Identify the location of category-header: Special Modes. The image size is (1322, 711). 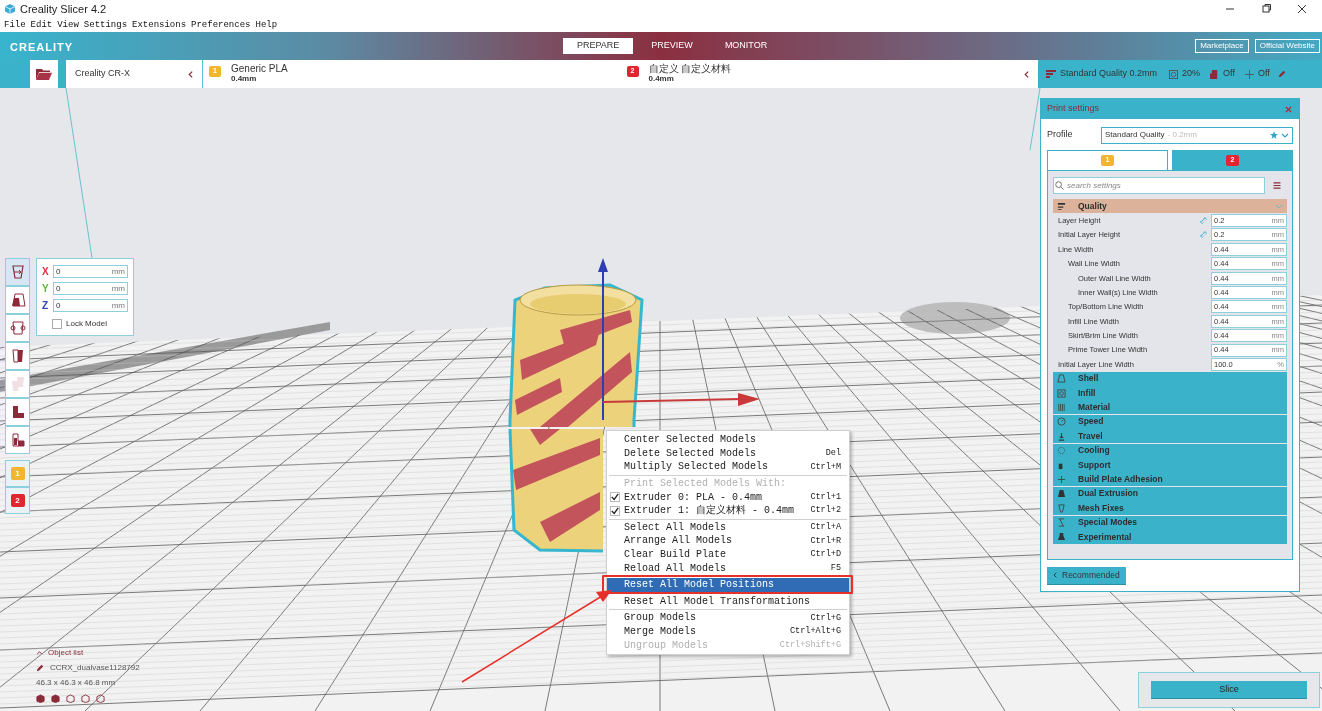
(1170, 522).